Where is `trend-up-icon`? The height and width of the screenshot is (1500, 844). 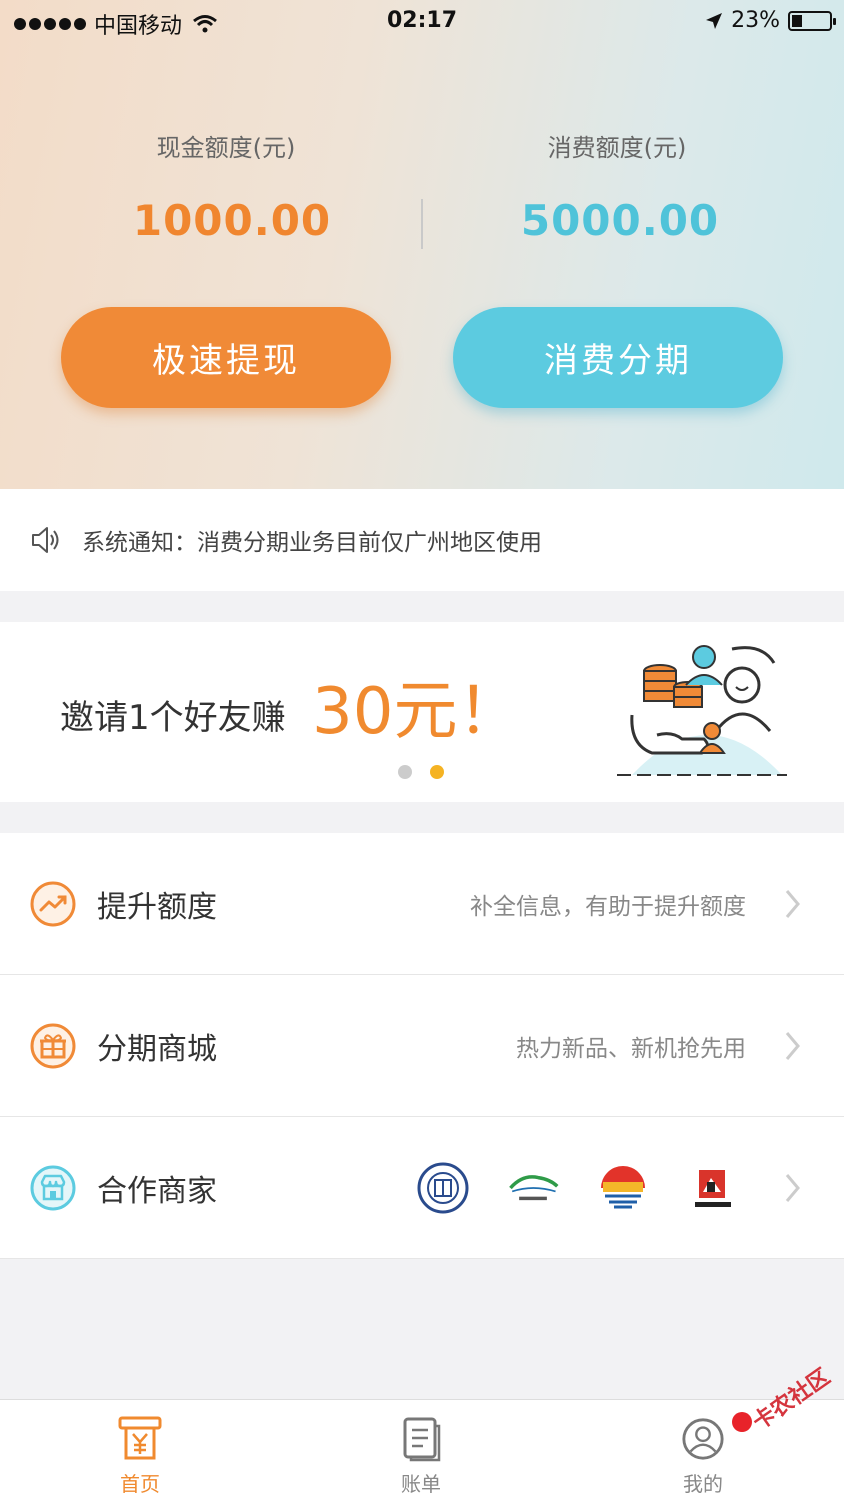 trend-up-icon is located at coordinates (53, 903).